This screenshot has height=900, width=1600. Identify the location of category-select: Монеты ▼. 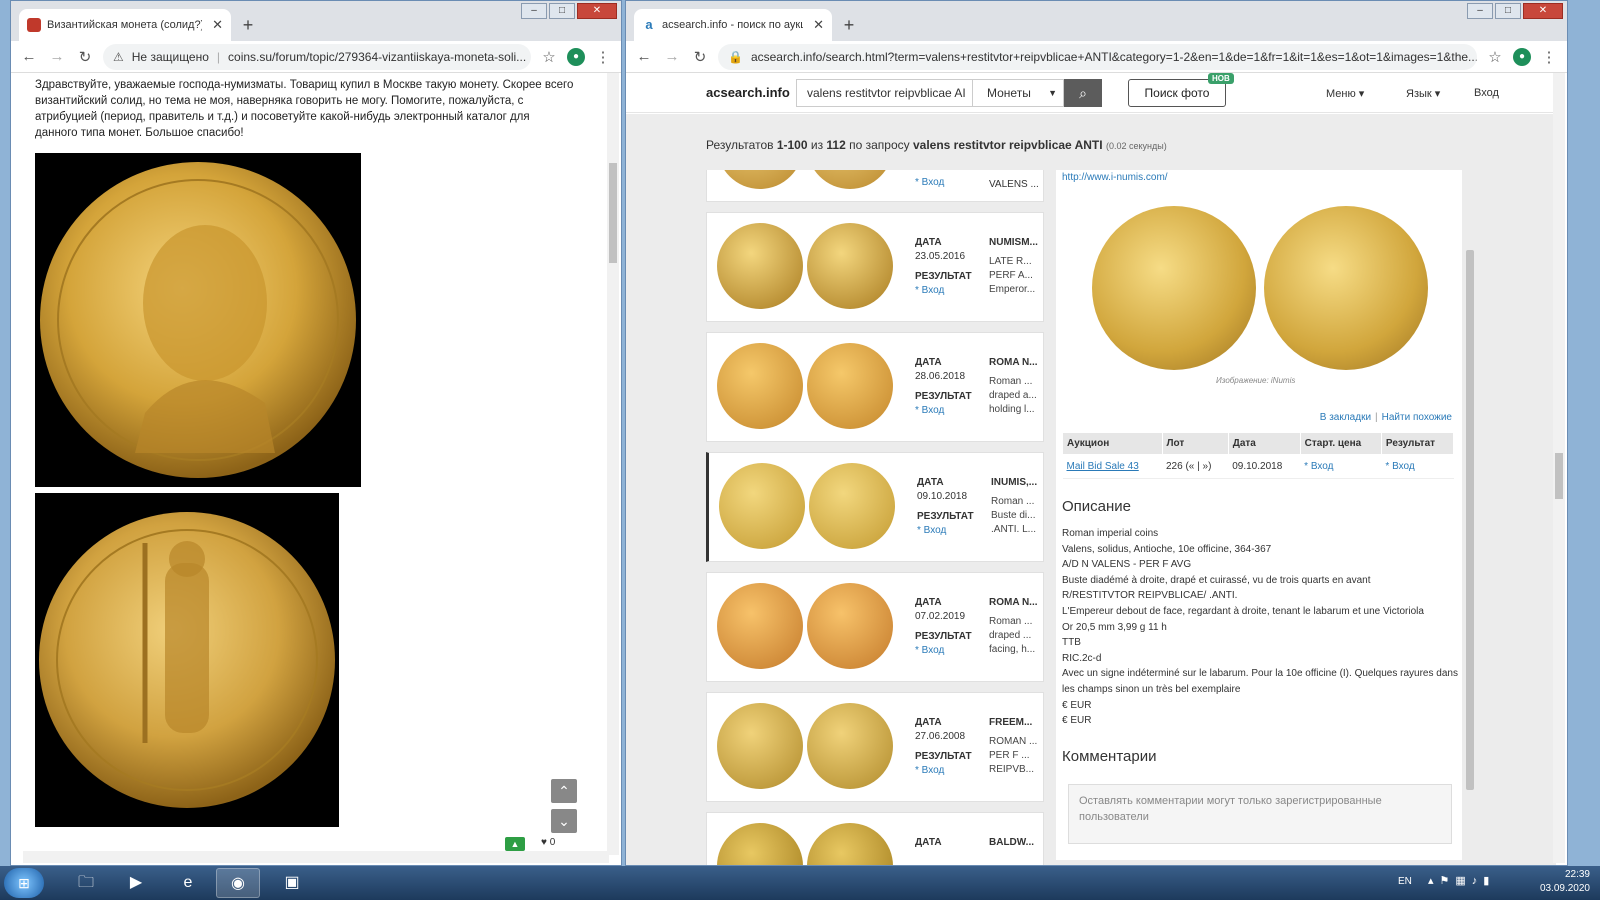
(1018, 93).